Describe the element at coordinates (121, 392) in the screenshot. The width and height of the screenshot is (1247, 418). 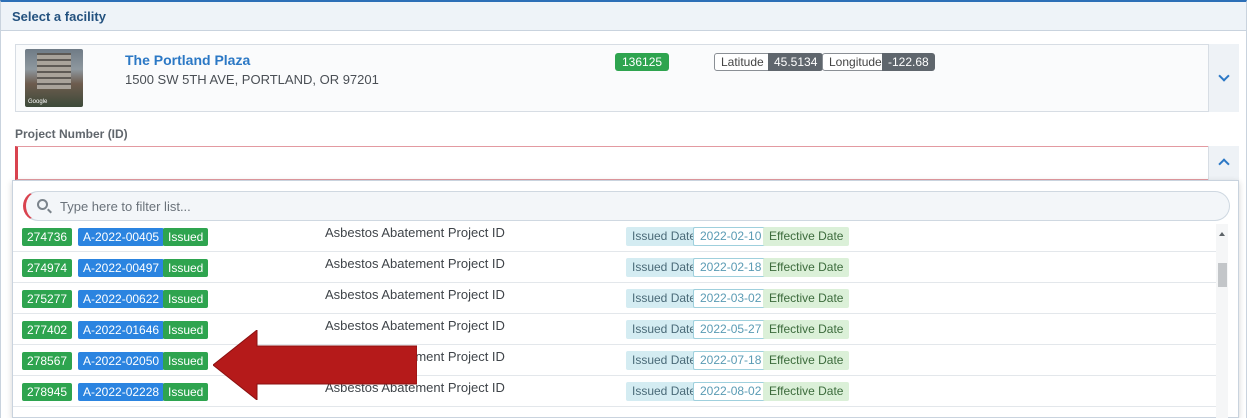
I see `project-number-badge: A-2022-02228` at that location.